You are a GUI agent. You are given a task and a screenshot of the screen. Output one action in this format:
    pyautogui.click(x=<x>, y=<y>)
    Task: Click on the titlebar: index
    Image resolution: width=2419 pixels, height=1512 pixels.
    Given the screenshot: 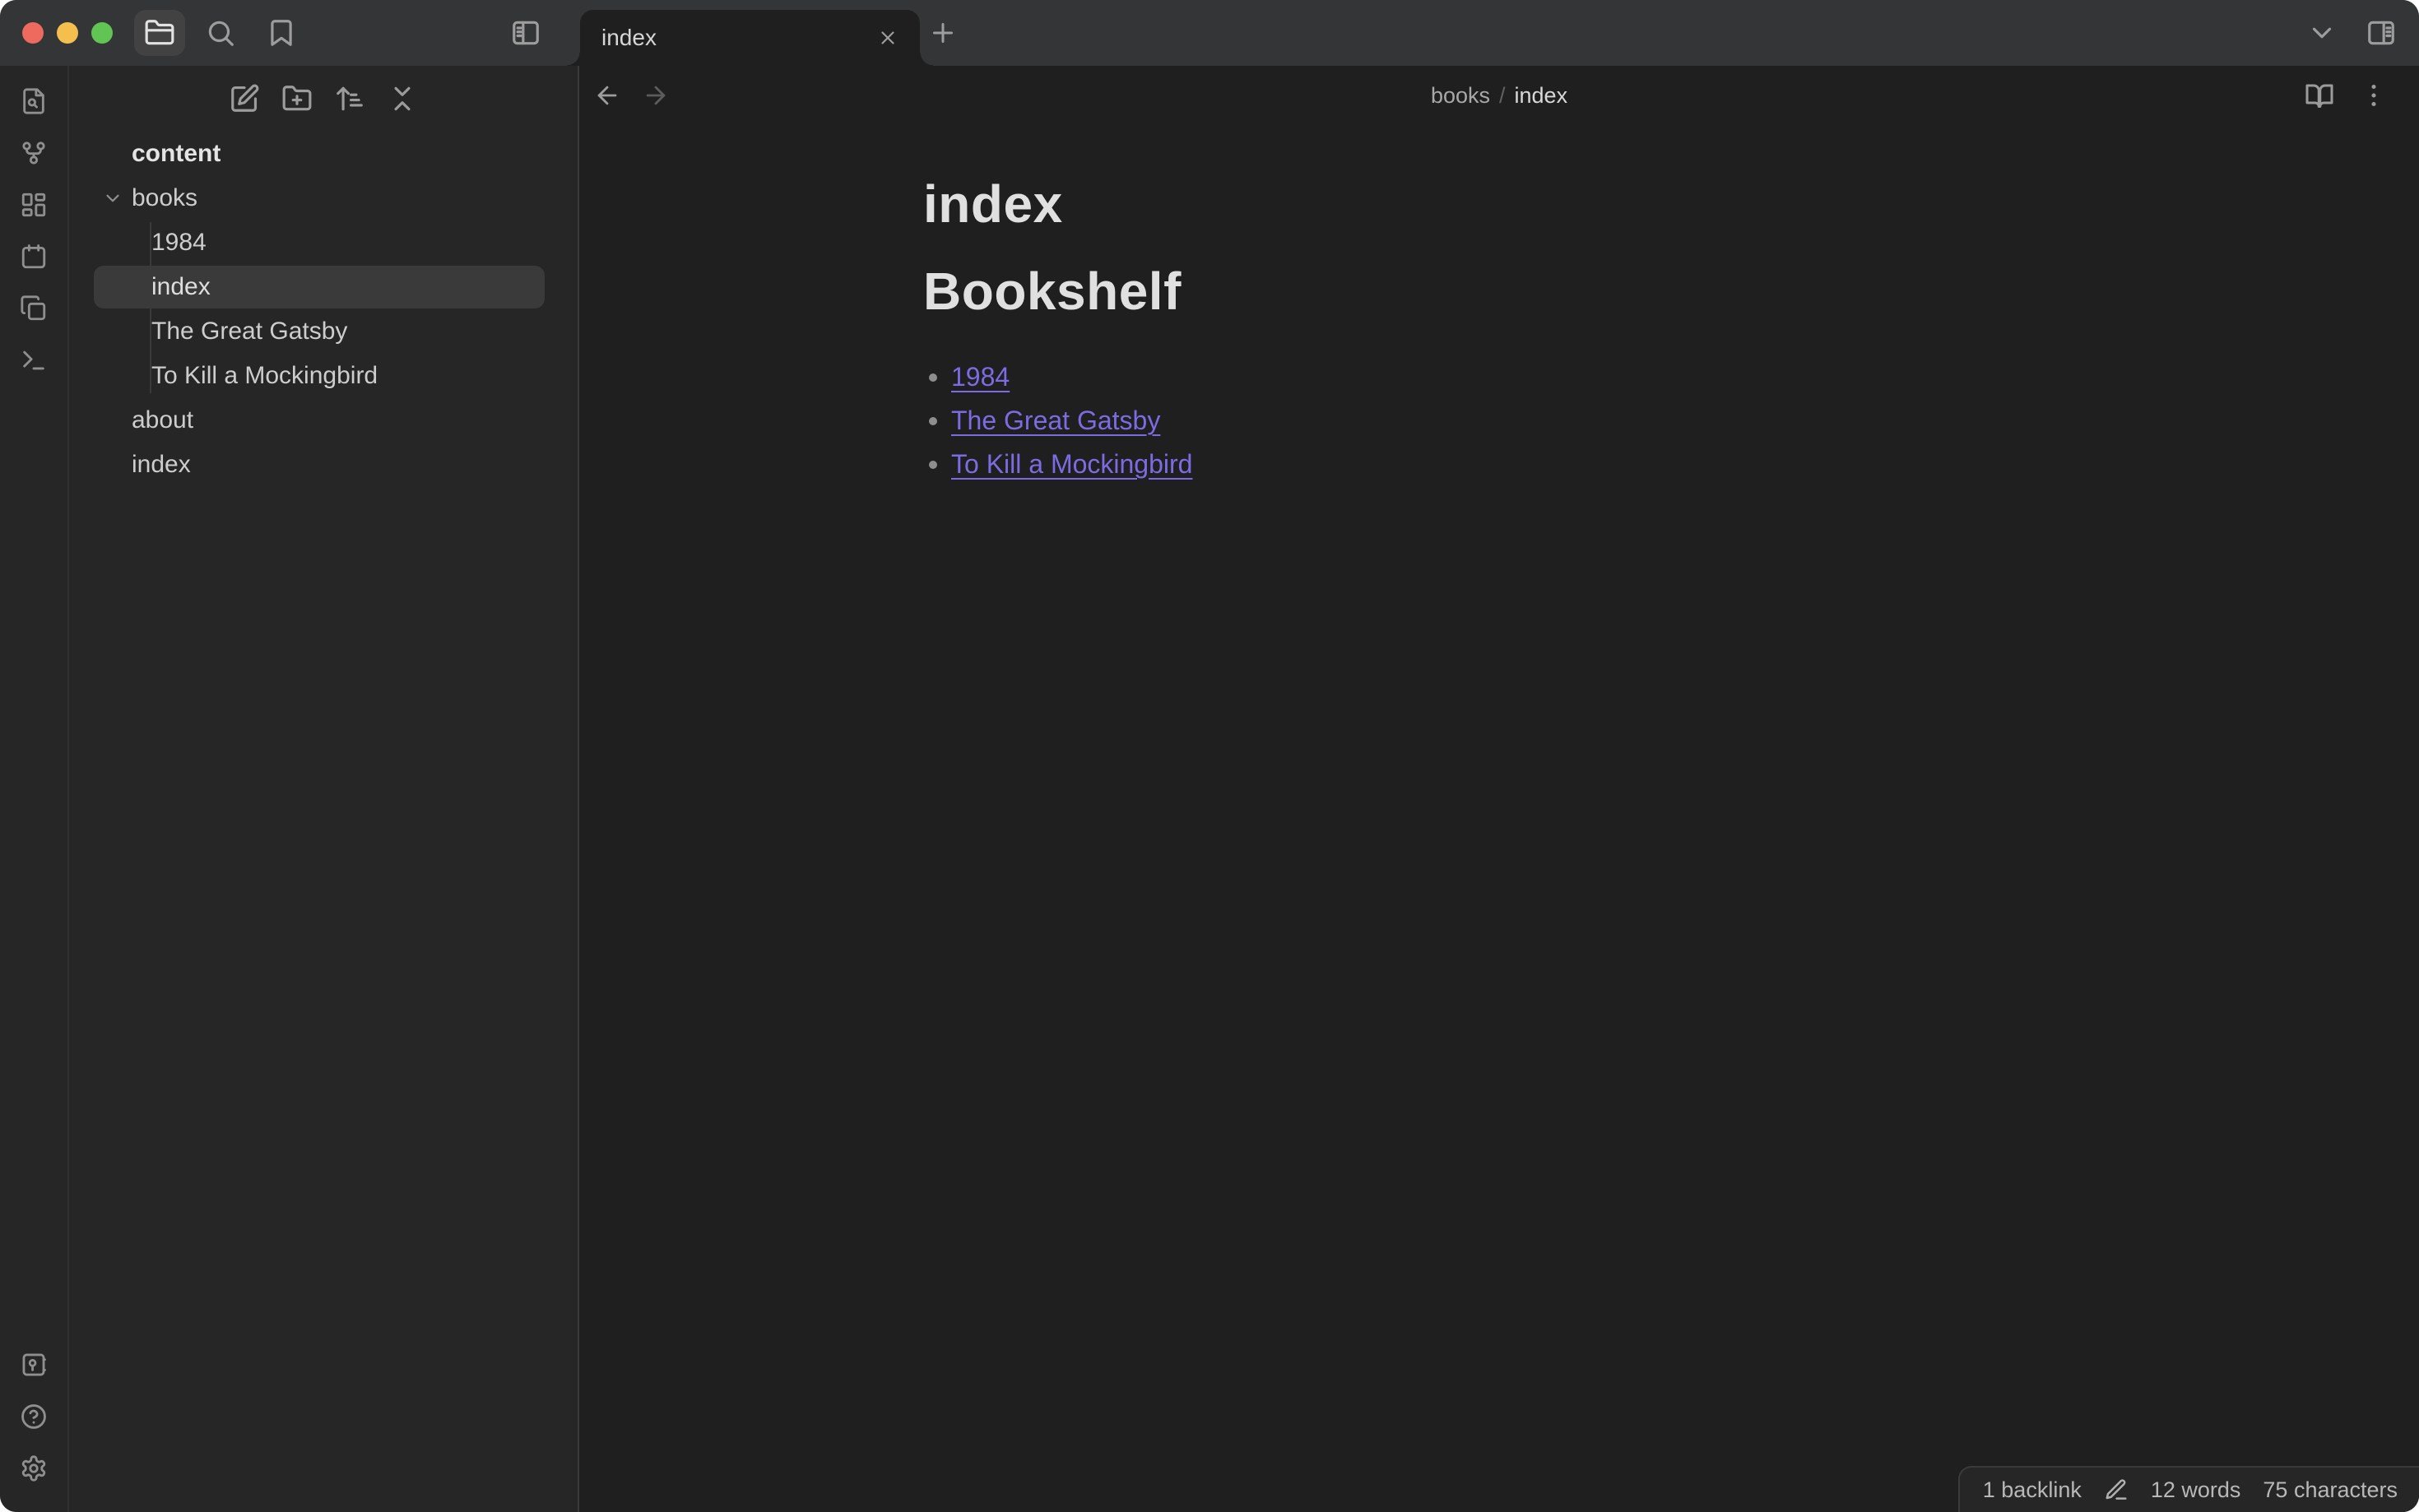 What is the action you would take?
    pyautogui.click(x=1209, y=33)
    